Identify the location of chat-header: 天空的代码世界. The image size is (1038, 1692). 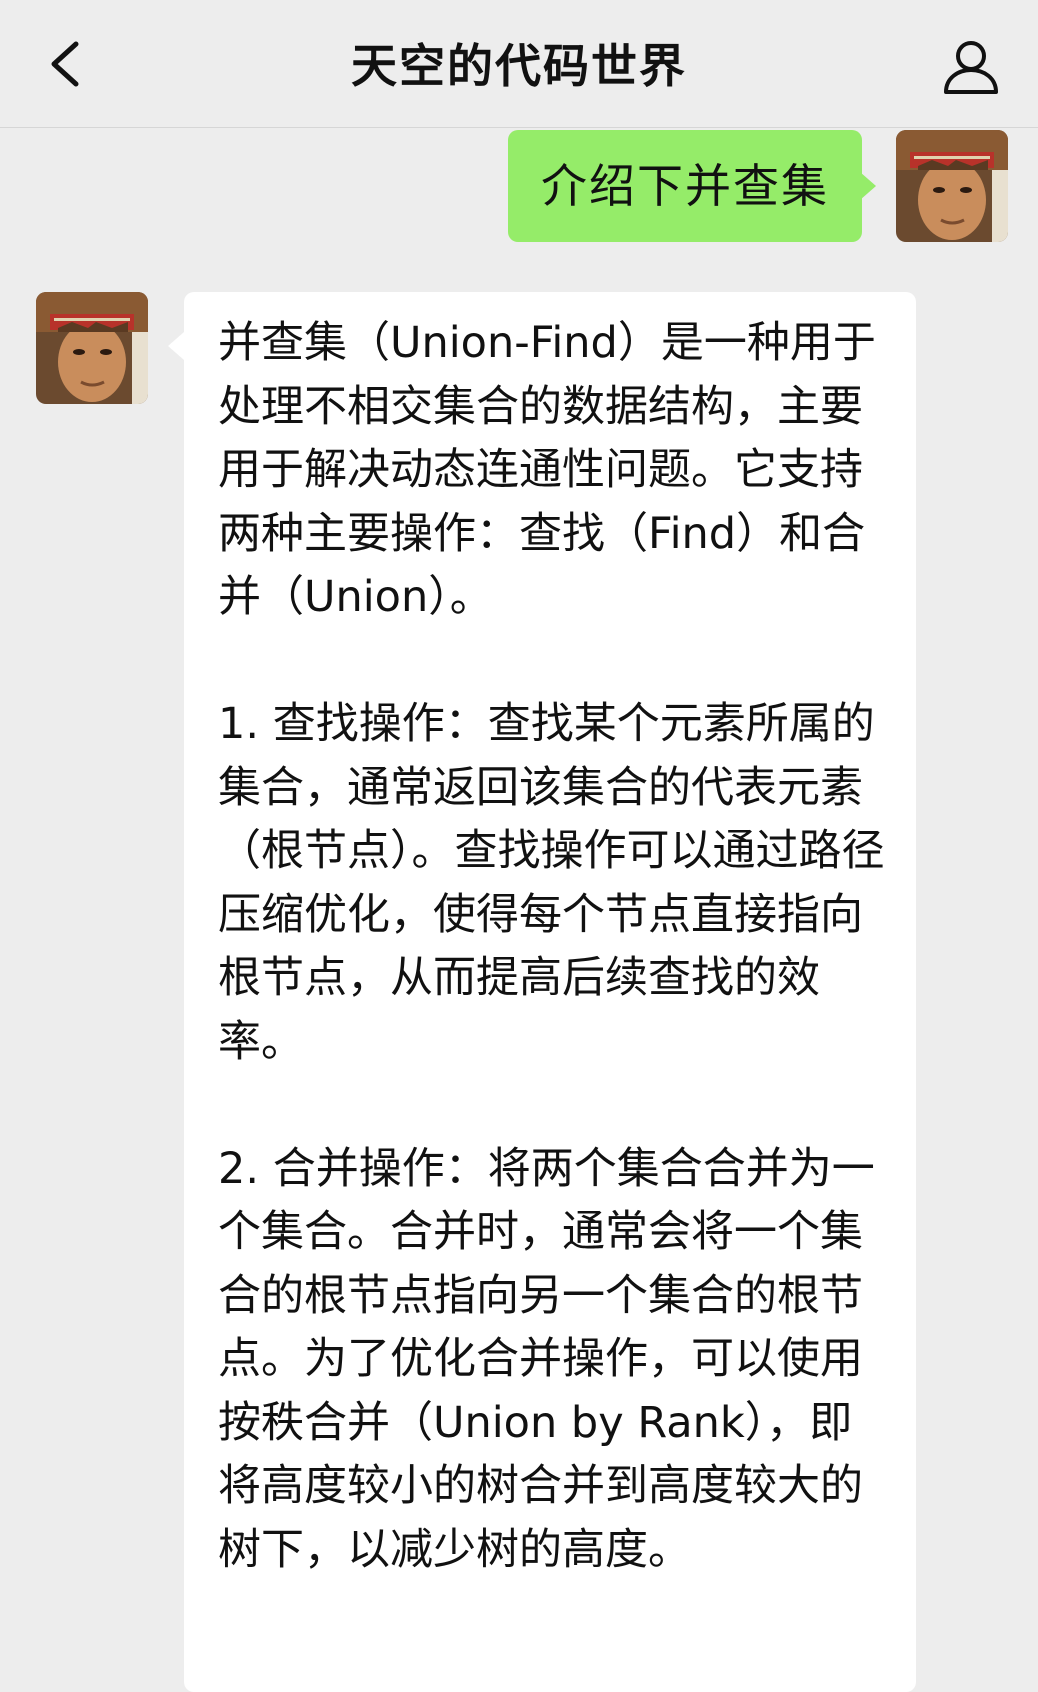
(519, 64).